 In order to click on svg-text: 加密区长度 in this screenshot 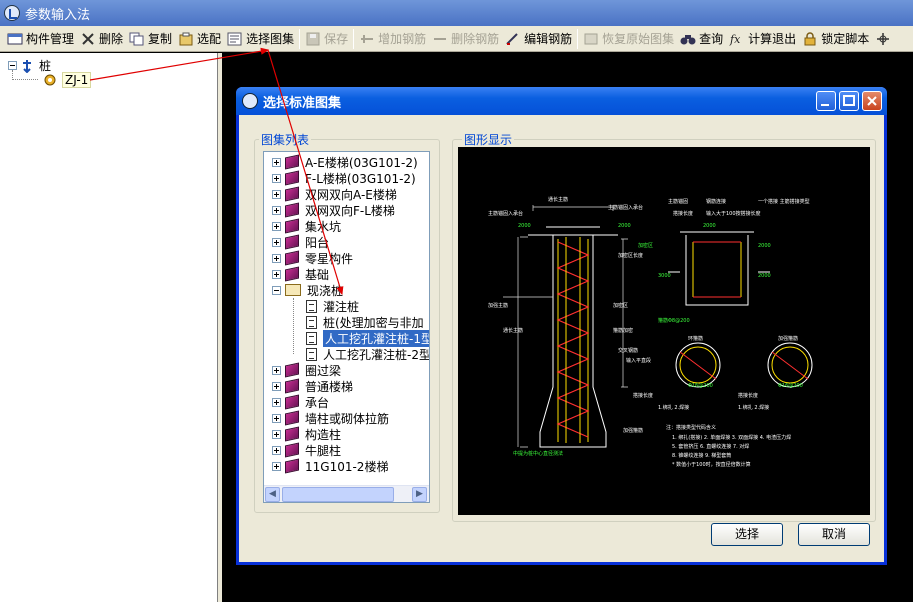, I will do `click(630, 255)`.